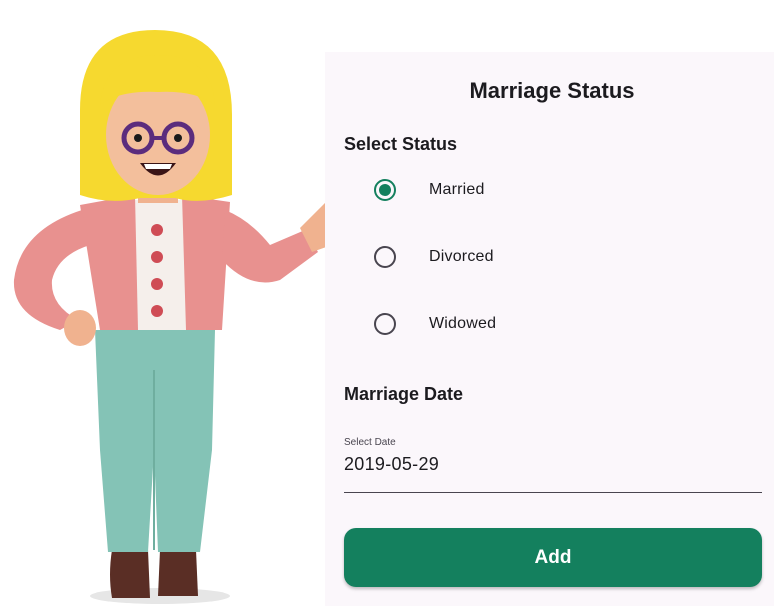 The width and height of the screenshot is (774, 606). Describe the element at coordinates (404, 394) in the screenshot. I see `marriage-date-section-label: Marriage Date` at that location.